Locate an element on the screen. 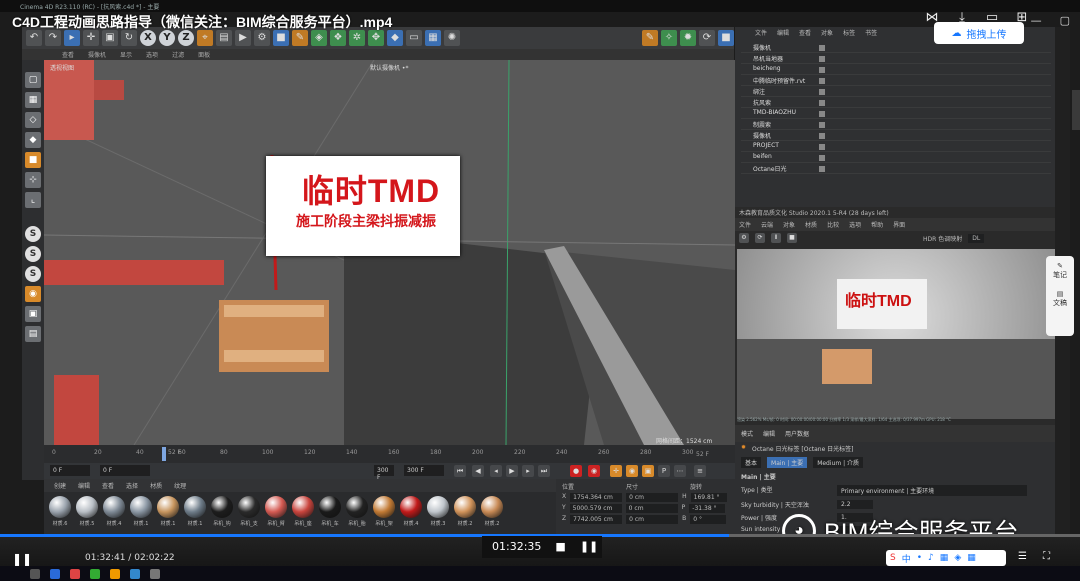 Image resolution: width=1080 pixels, height=581 pixels. edge-mode-icon: ◆ is located at coordinates (33, 140).